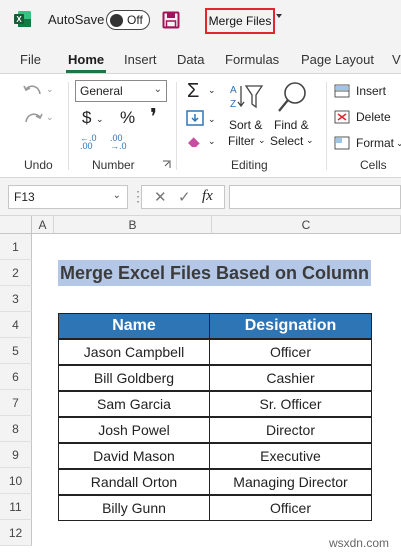 This screenshot has height=556, width=401. Describe the element at coordinates (290, 456) in the screenshot. I see `designation-cell: Executive` at that location.